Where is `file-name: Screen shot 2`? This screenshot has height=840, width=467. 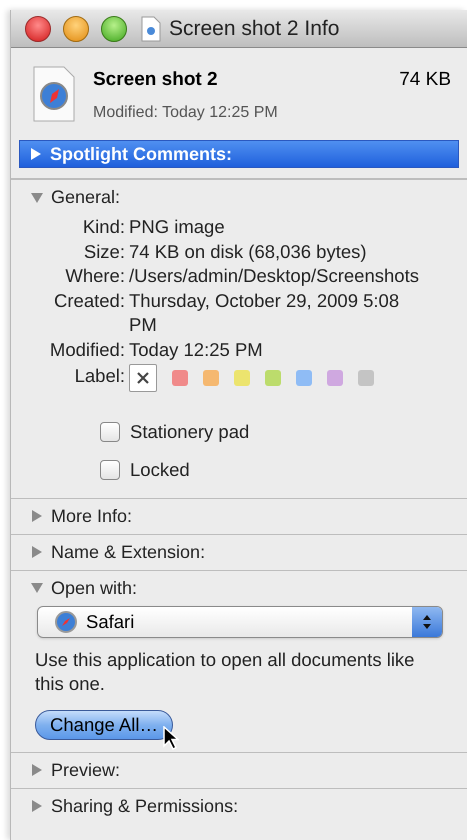
file-name: Screen shot 2 is located at coordinates (155, 80).